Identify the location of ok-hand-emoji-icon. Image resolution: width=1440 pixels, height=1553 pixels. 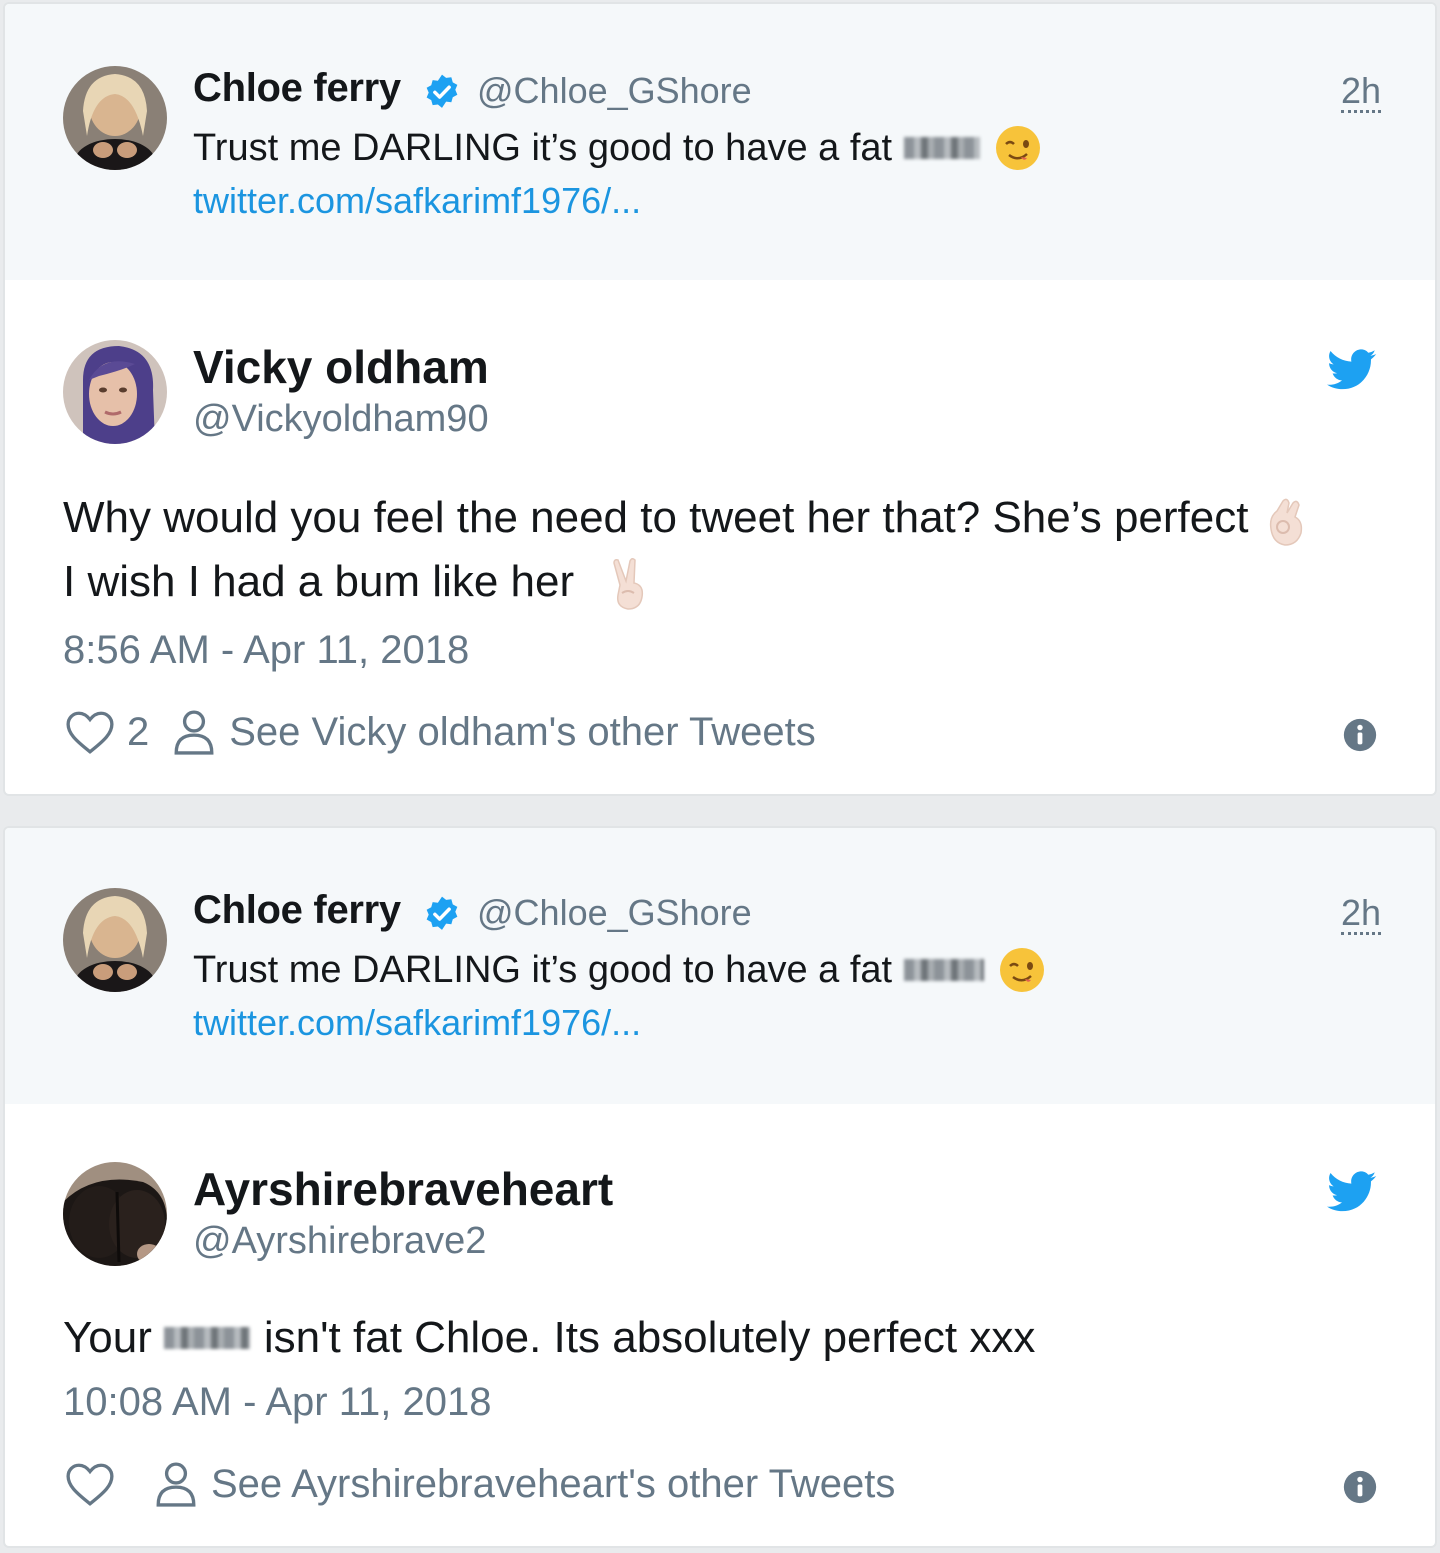
(1285, 523).